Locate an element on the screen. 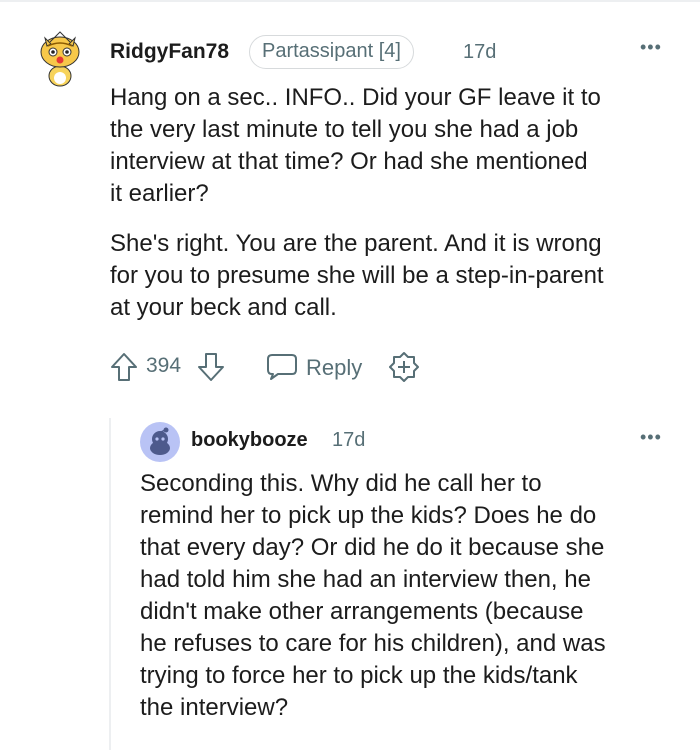 The width and height of the screenshot is (700, 750). reply-more-options-icon: ••• is located at coordinates (655, 437).